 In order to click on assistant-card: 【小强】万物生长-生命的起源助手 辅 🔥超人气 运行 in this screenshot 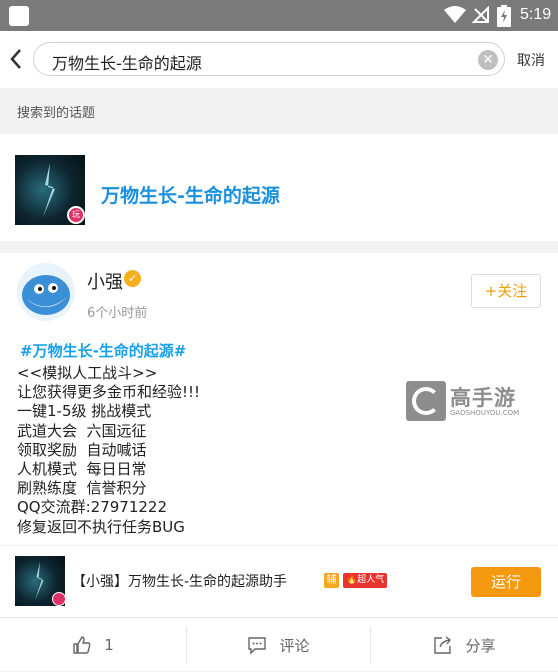, I will do `click(279, 581)`.